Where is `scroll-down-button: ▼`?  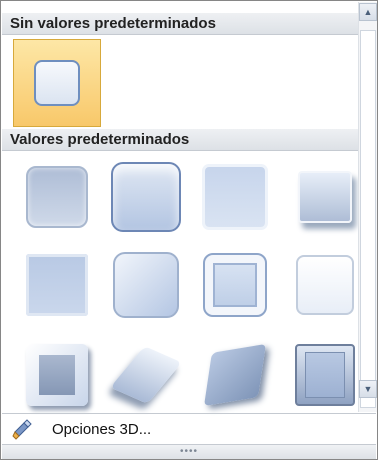 scroll-down-button: ▼ is located at coordinates (368, 389).